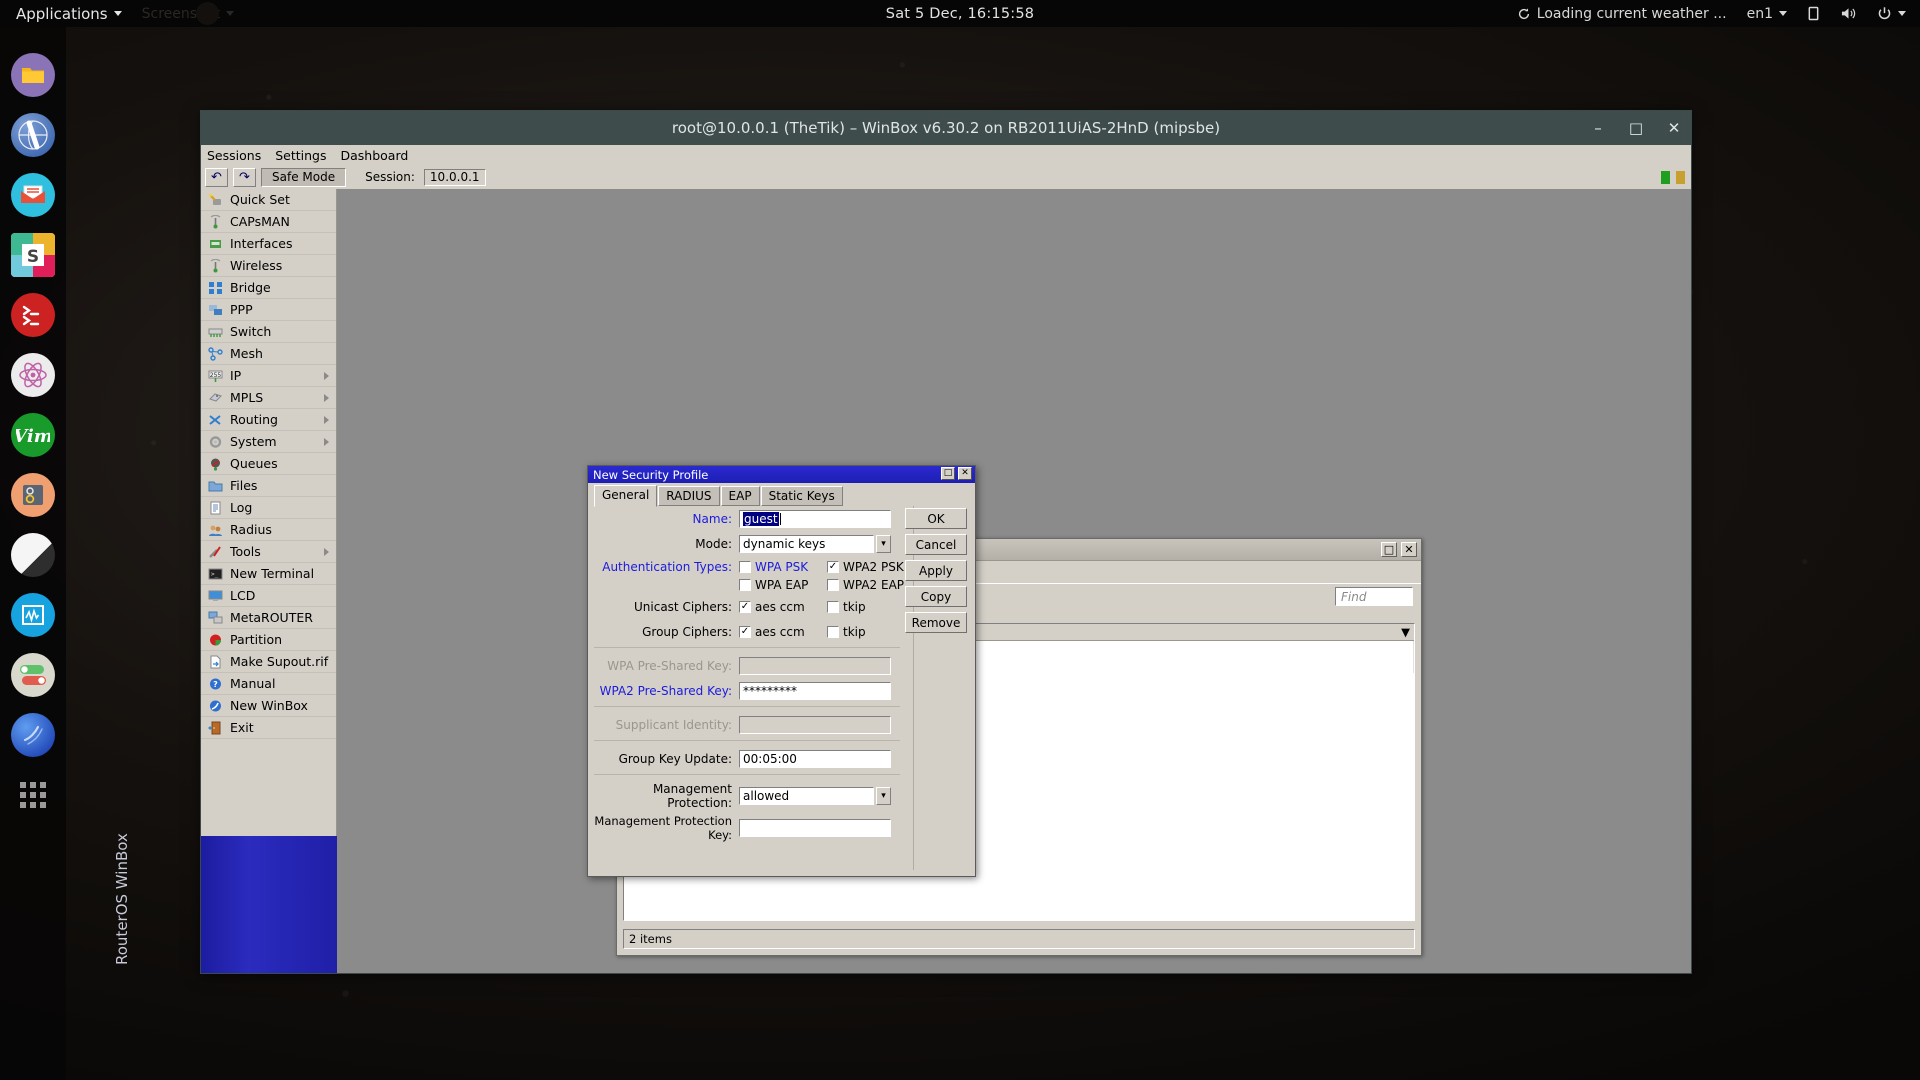 This screenshot has width=1920, height=1080. I want to click on chevron-down-icon, so click(230, 13).